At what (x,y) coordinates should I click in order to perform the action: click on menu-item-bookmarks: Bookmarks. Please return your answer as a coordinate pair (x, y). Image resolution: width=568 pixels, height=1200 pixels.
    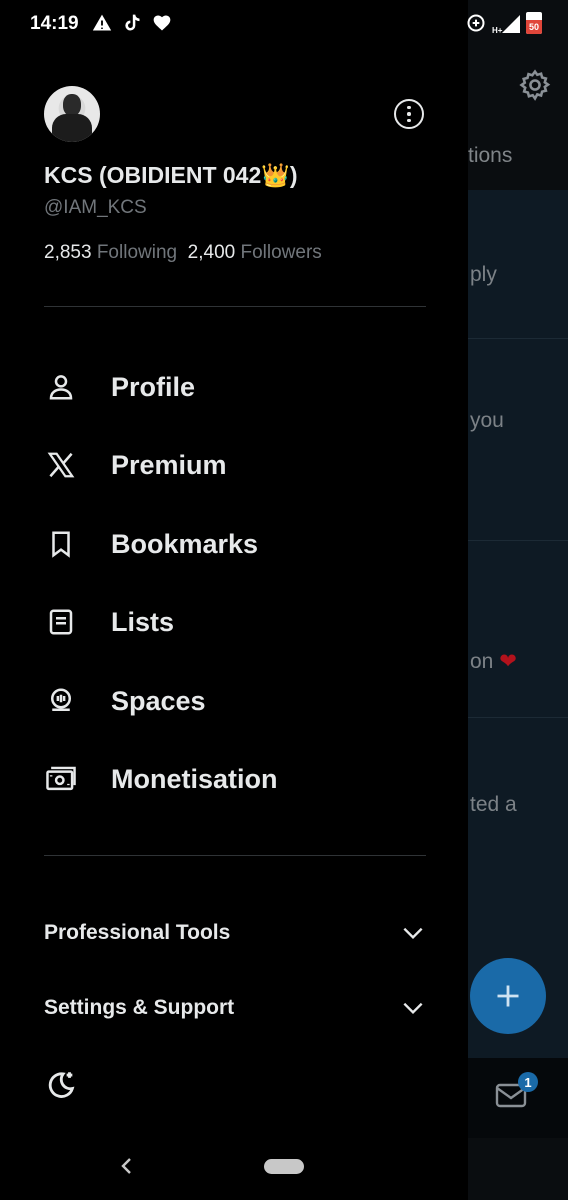
    Looking at the image, I should click on (244, 544).